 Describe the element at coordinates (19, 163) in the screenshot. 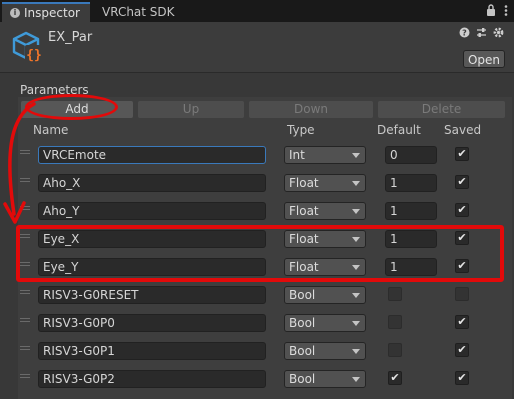

I see `annotation-arrow` at that location.